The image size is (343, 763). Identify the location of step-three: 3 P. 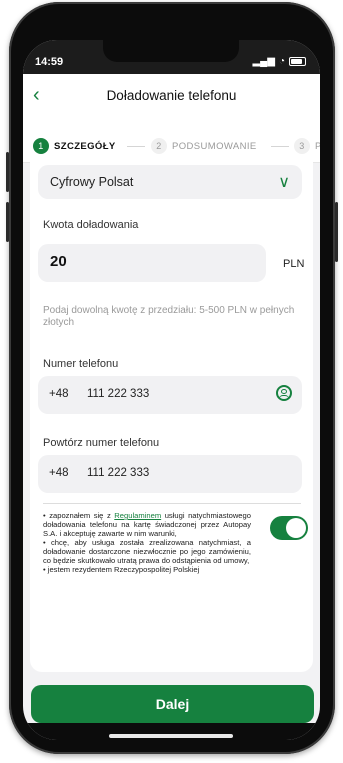
(307, 146).